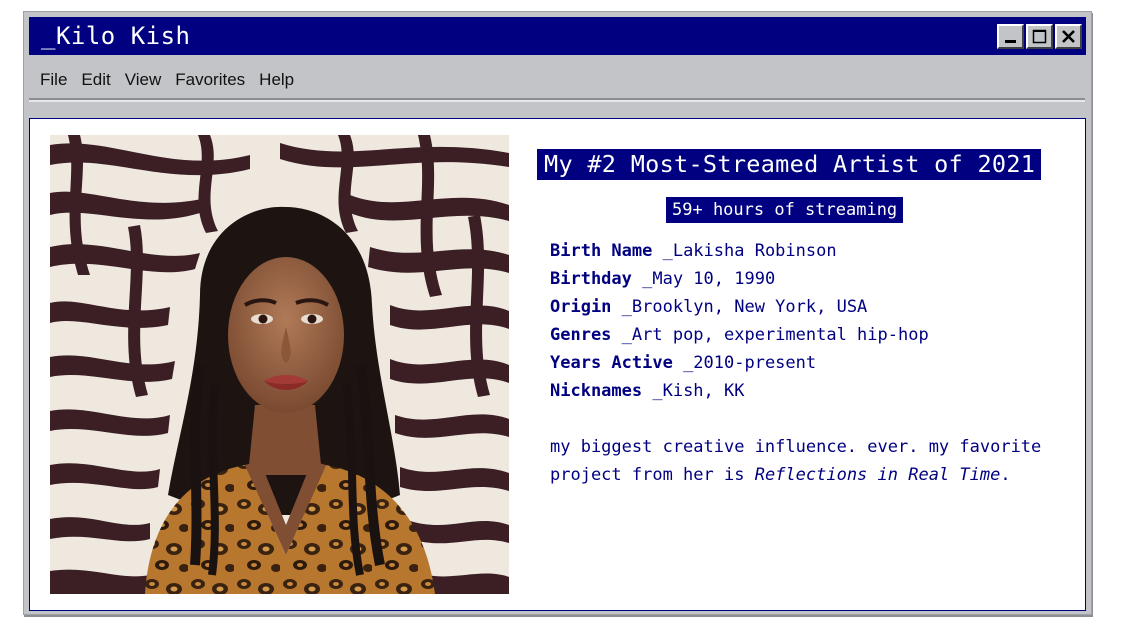 This screenshot has width=1125, height=633. Describe the element at coordinates (557, 100) in the screenshot. I see `menu-divider` at that location.